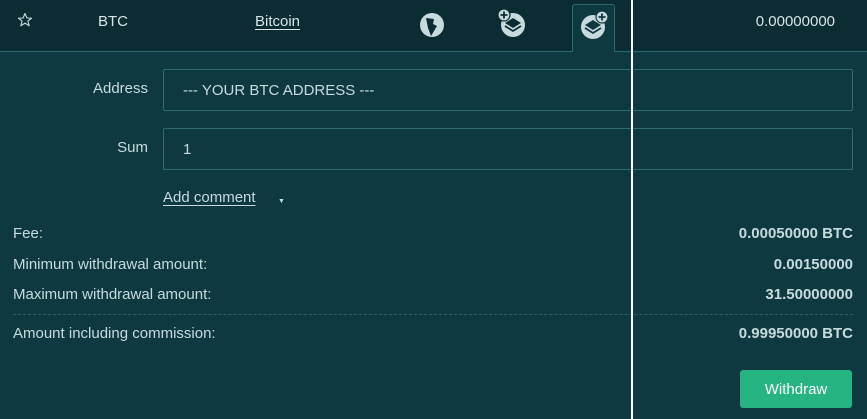  Describe the element at coordinates (28, 233) in the screenshot. I see `fee-label: Fee:` at that location.